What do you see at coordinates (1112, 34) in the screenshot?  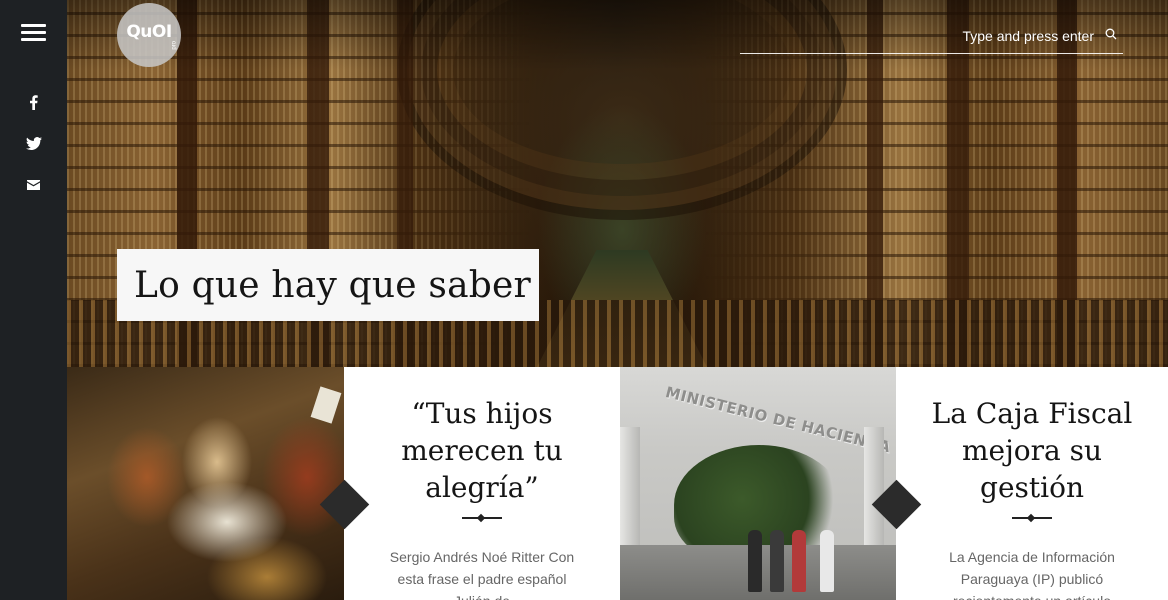 I see `search-icon` at bounding box center [1112, 34].